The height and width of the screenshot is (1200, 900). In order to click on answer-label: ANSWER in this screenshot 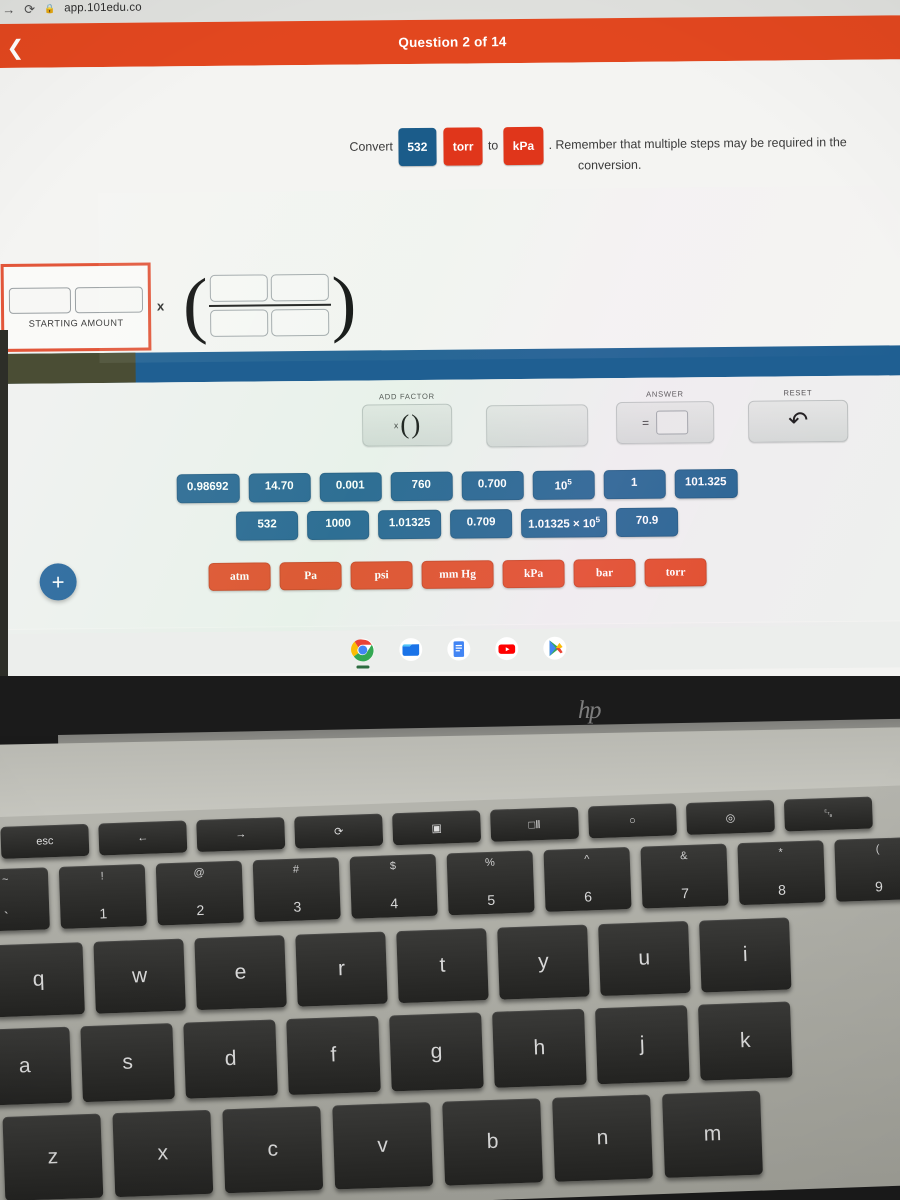, I will do `click(665, 394)`.